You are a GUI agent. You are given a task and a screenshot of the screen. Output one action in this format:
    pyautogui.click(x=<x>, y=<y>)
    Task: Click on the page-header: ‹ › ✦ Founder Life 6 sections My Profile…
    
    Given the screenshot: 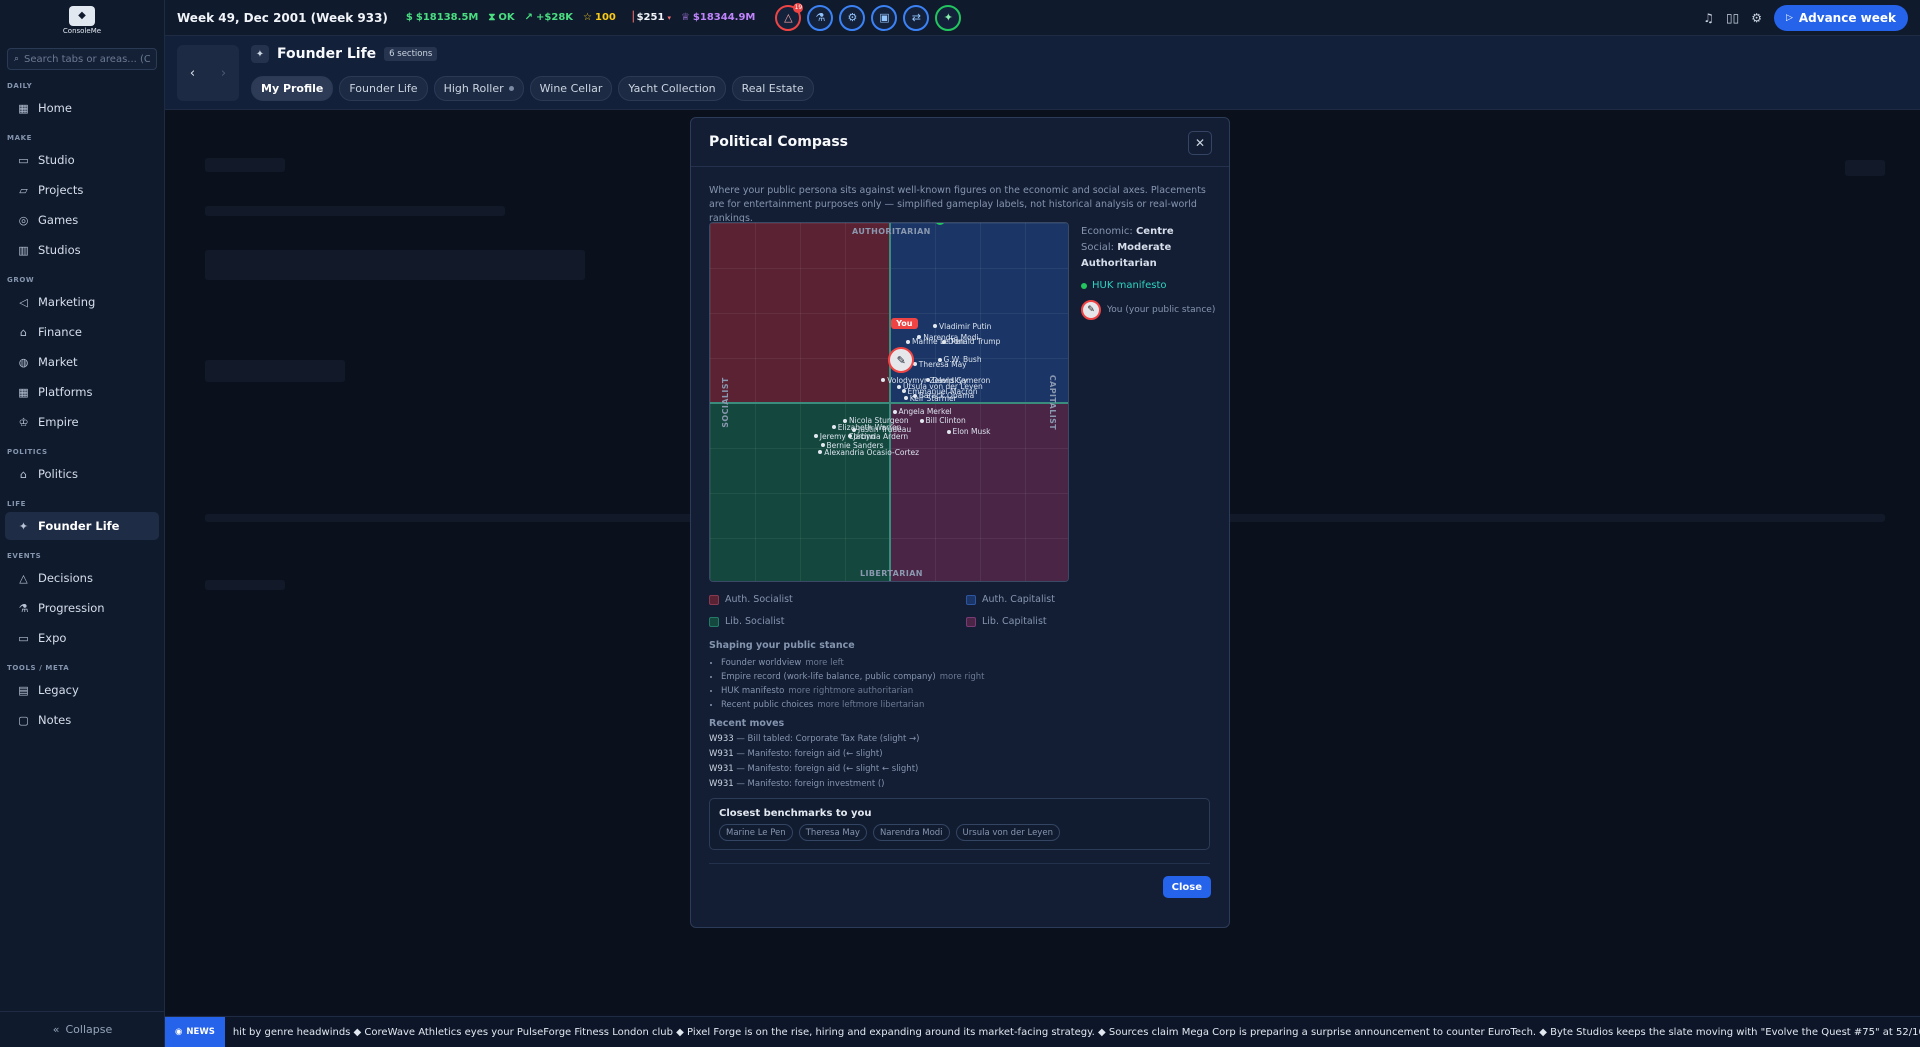 What is the action you would take?
    pyautogui.click(x=1042, y=73)
    